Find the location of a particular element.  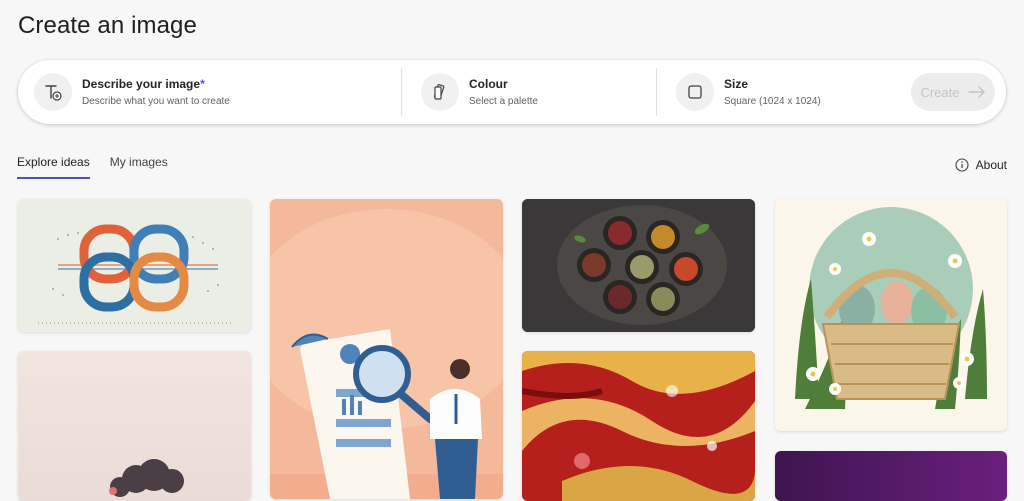

colour-label: Colour is located at coordinates (488, 84).